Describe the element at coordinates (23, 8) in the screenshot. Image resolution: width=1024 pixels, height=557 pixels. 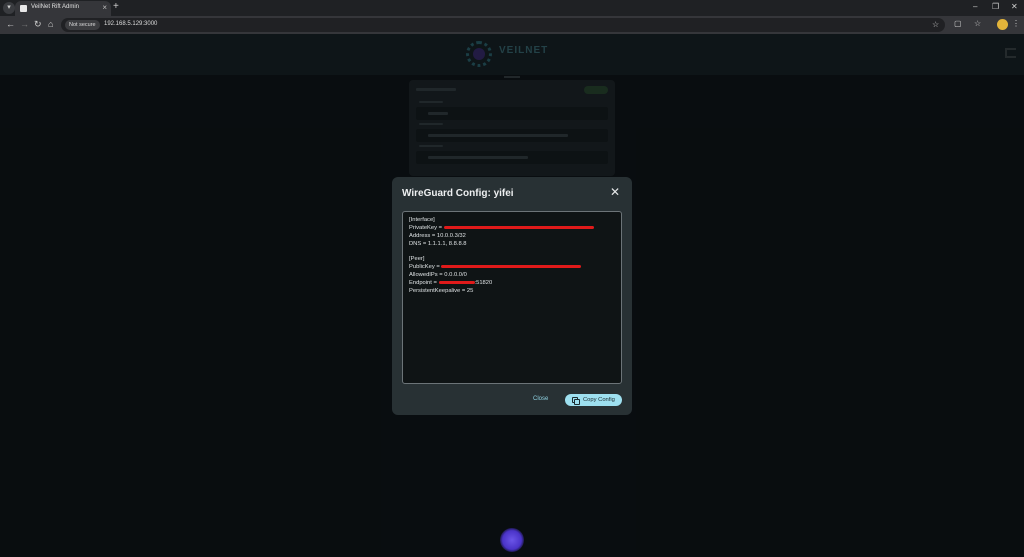
I see `favicon-icon` at that location.